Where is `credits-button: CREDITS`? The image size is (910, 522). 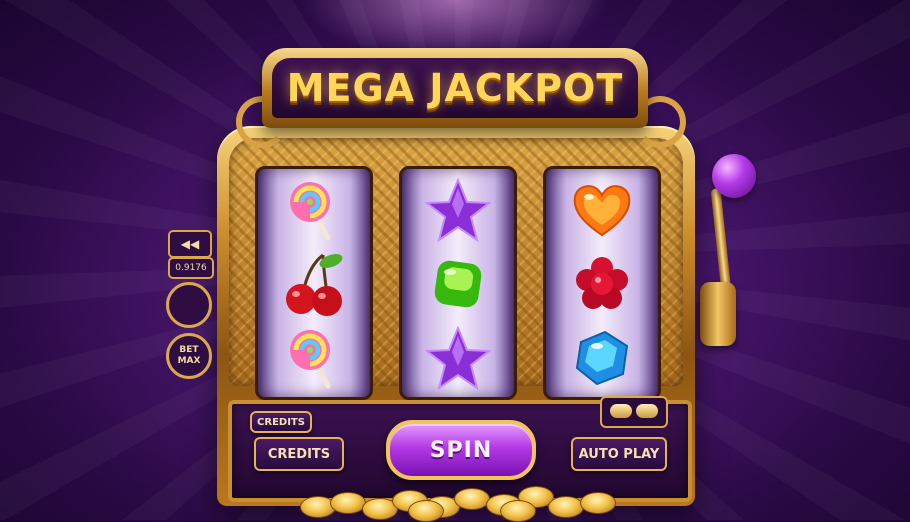
credits-button: CREDITS is located at coordinates (299, 454).